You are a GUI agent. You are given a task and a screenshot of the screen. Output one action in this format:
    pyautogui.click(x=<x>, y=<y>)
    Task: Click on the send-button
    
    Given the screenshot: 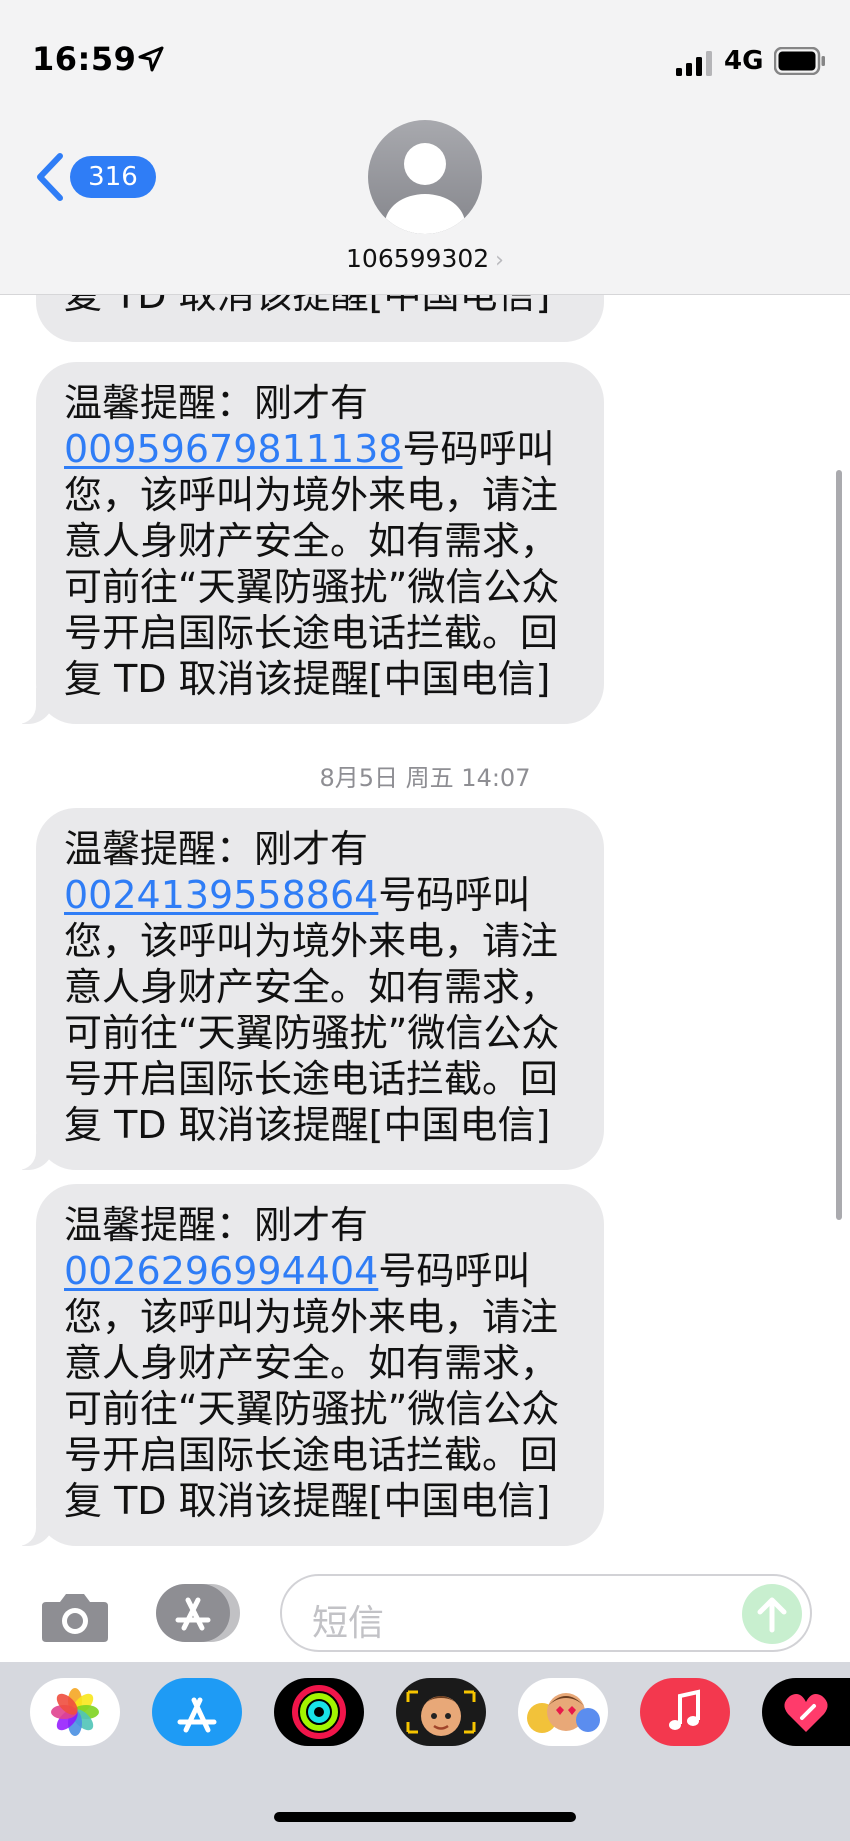 What is the action you would take?
    pyautogui.click(x=772, y=1614)
    